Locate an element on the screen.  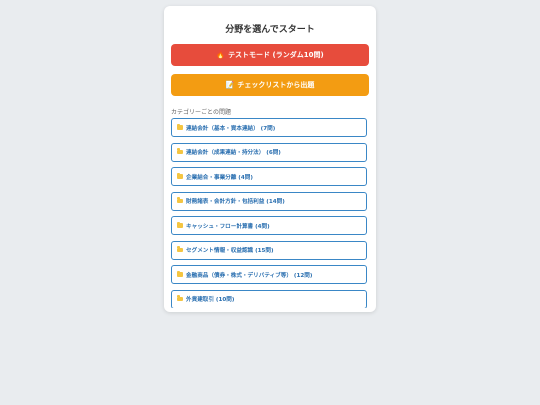
category-button: 連結会計（基本・資本連結） (7問) is located at coordinates (269, 127).